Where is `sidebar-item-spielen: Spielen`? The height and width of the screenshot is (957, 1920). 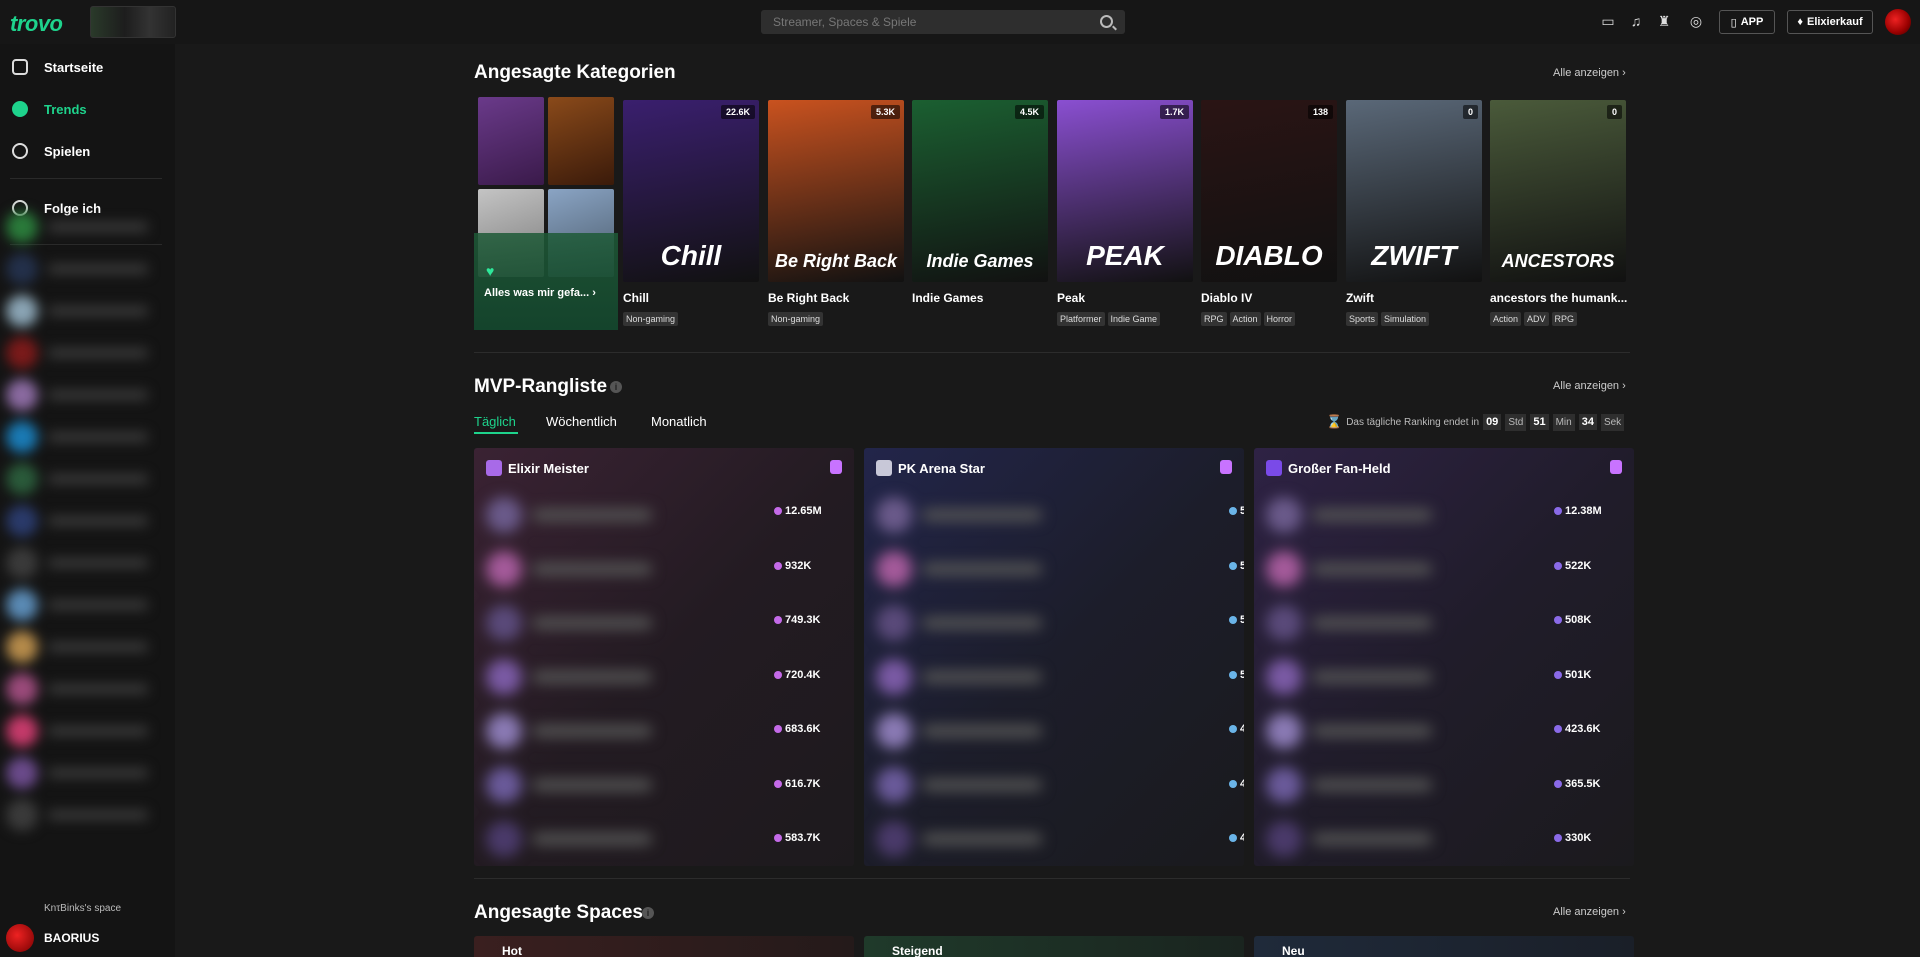
sidebar-item-spielen: Spielen is located at coordinates (87, 151).